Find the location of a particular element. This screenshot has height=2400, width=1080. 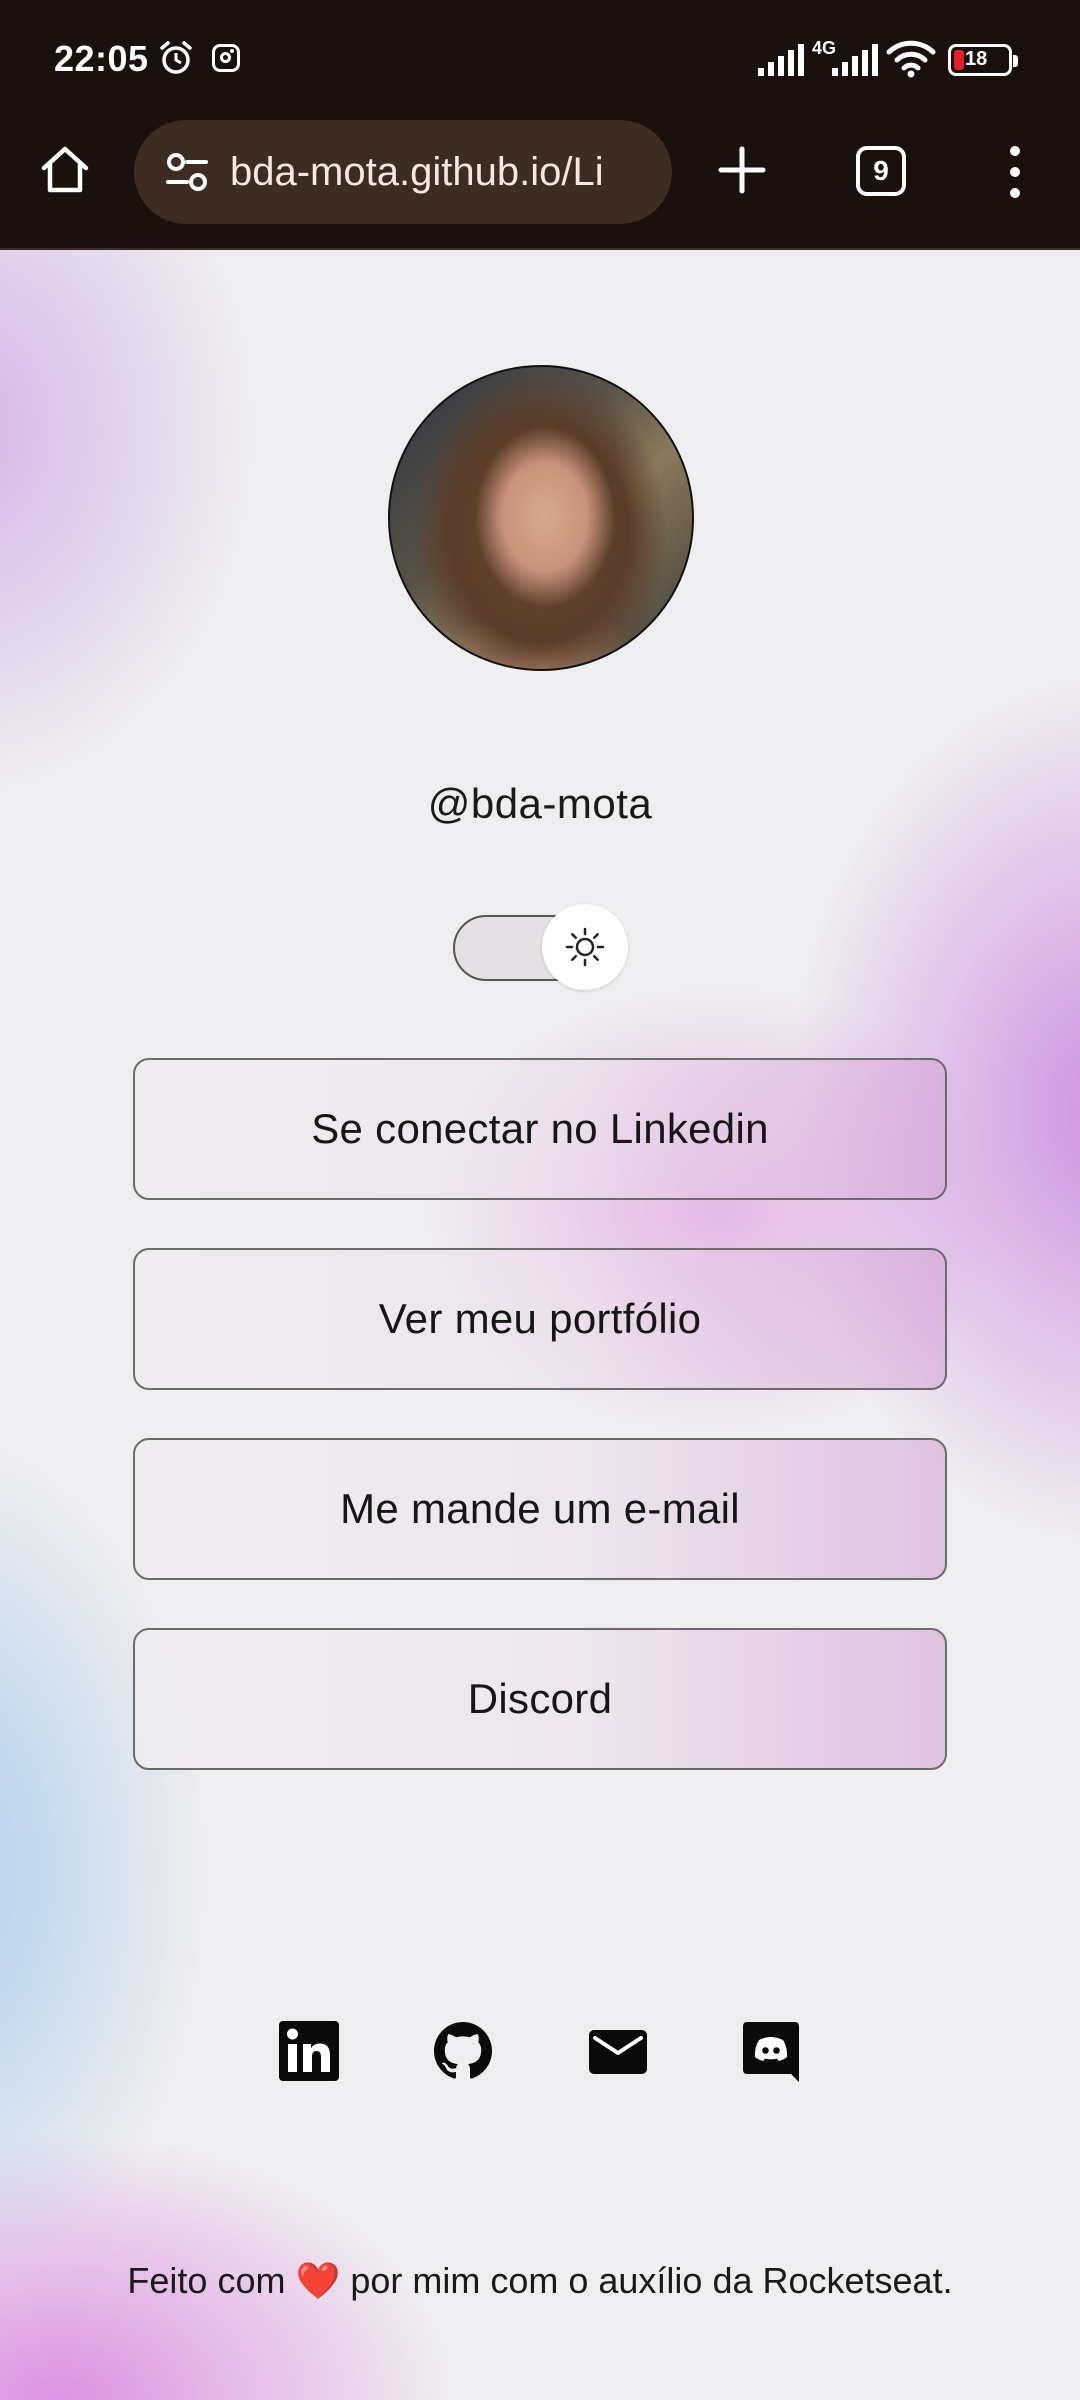

sun-icon is located at coordinates (585, 947).